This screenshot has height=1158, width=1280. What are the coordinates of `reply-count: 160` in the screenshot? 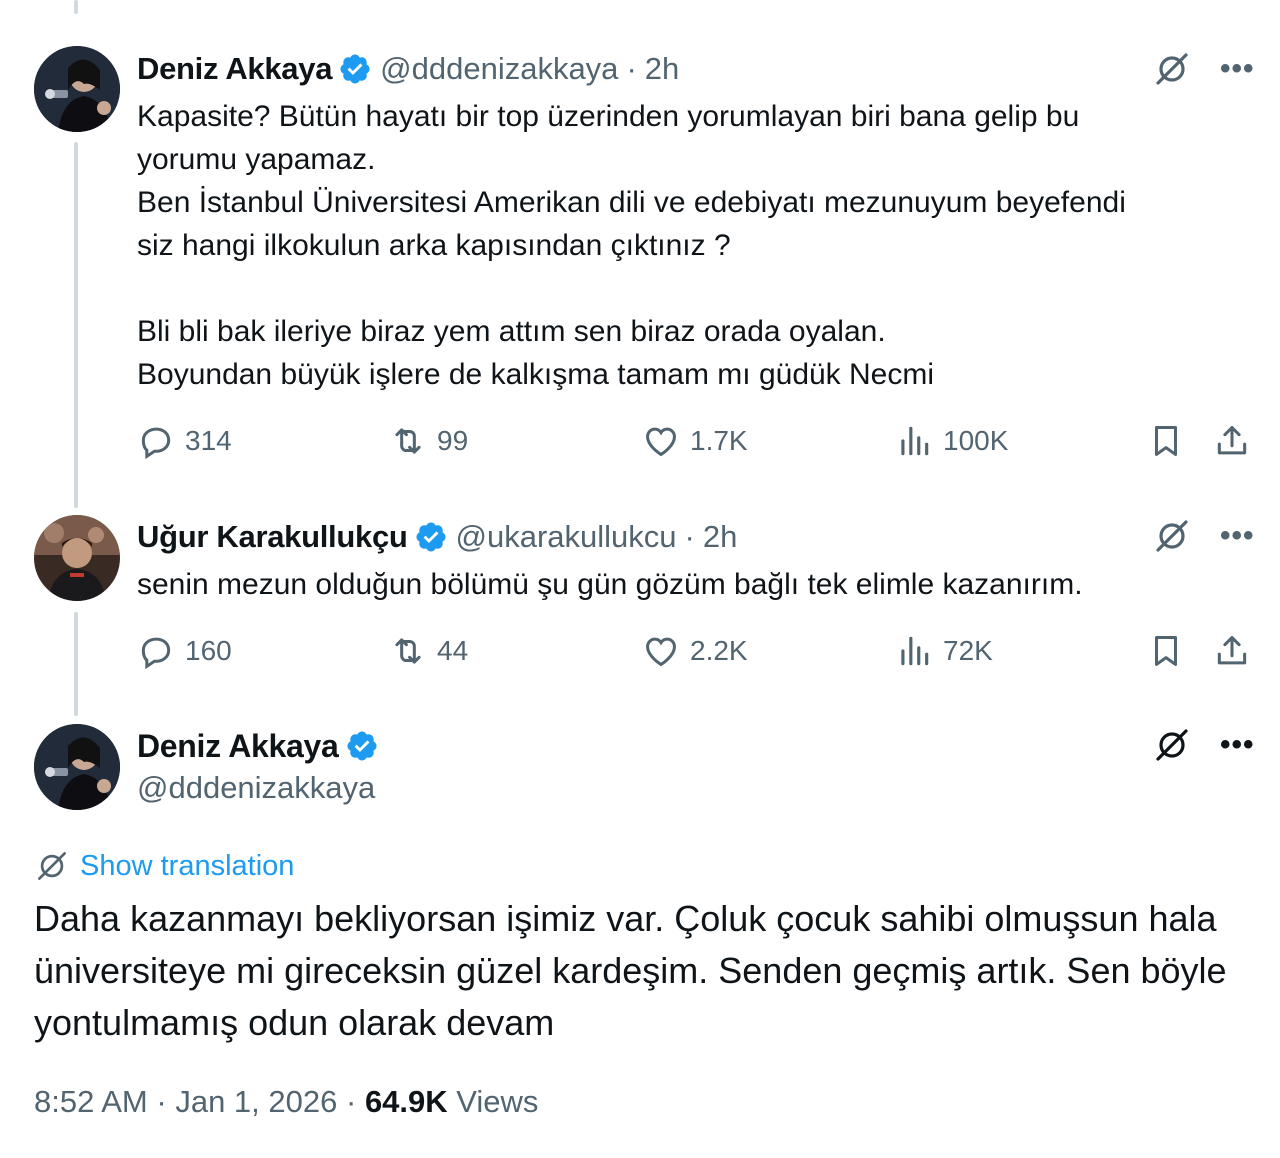 It's located at (208, 650).